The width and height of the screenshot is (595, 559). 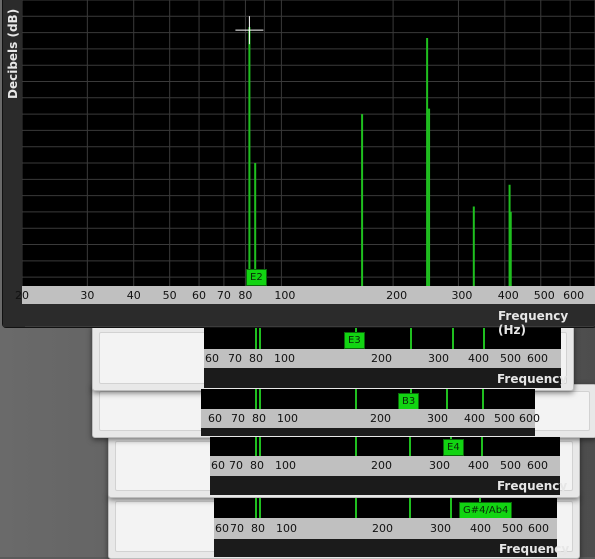 What do you see at coordinates (285, 465) in the screenshot?
I see `w3-tick-100: 100` at bounding box center [285, 465].